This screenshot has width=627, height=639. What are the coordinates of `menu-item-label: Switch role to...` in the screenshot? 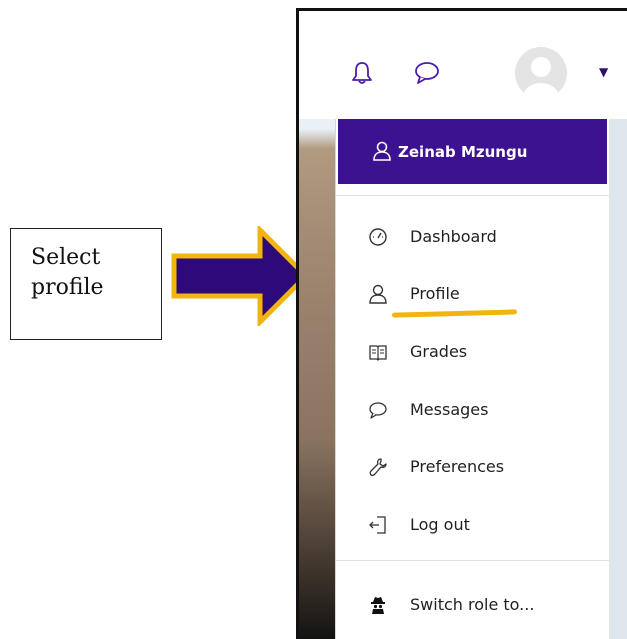 It's located at (472, 604).